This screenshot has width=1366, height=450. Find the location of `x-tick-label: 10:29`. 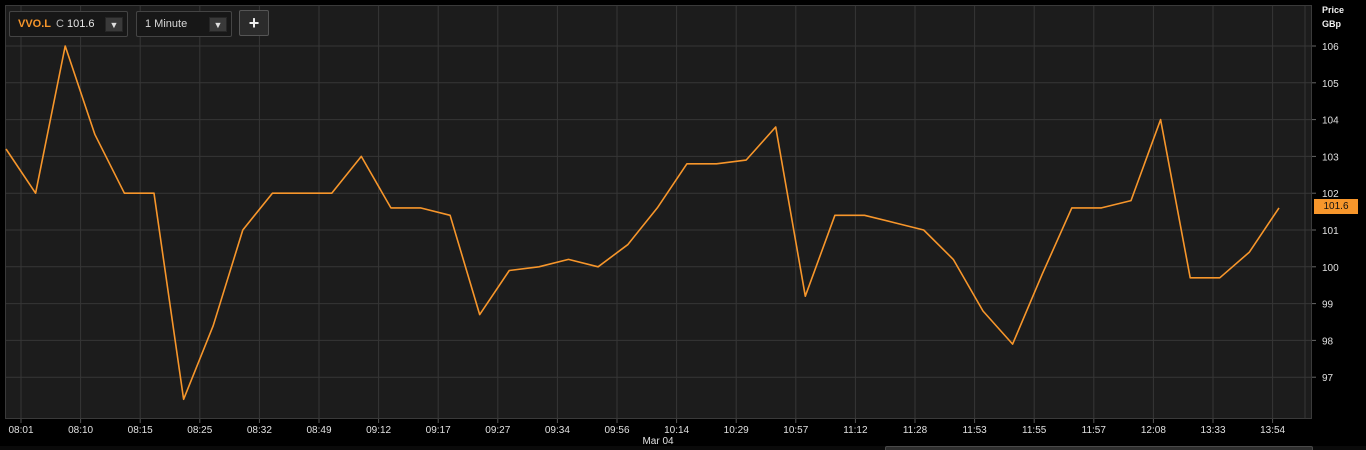

x-tick-label: 10:29 is located at coordinates (736, 430).